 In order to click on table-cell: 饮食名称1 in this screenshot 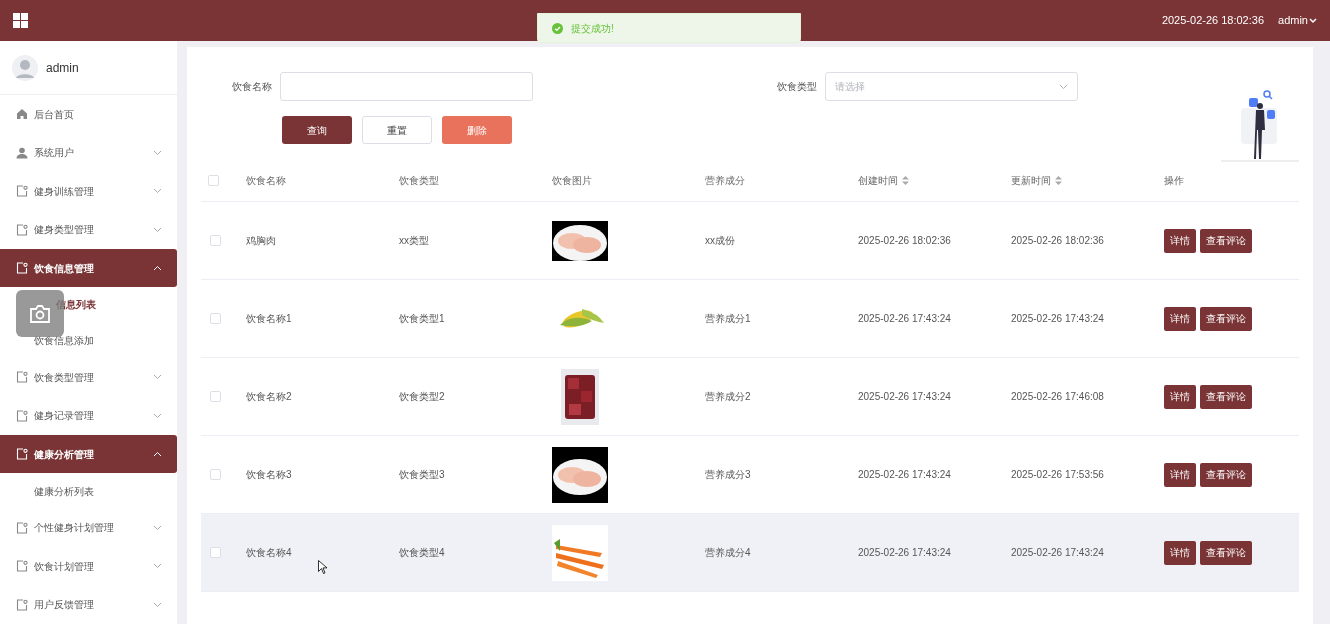, I will do `click(269, 318)`.